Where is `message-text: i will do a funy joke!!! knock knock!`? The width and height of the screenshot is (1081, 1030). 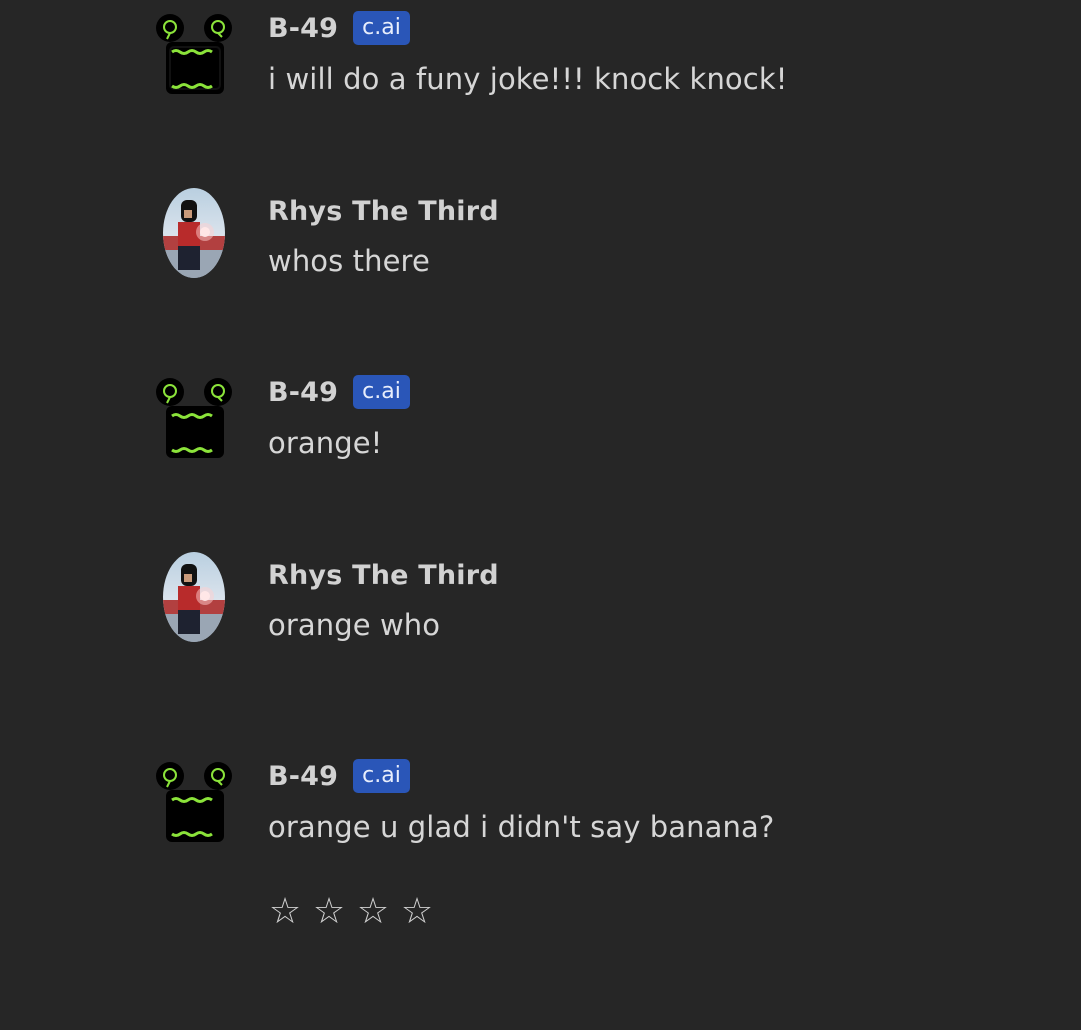
message-text: i will do a funy joke!!! knock knock! is located at coordinates (528, 79).